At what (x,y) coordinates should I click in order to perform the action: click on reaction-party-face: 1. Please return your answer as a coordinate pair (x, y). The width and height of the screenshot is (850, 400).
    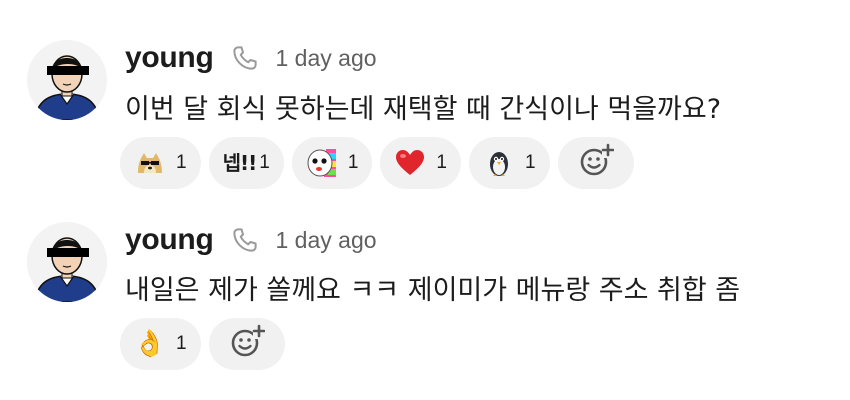
    Looking at the image, I should click on (332, 163).